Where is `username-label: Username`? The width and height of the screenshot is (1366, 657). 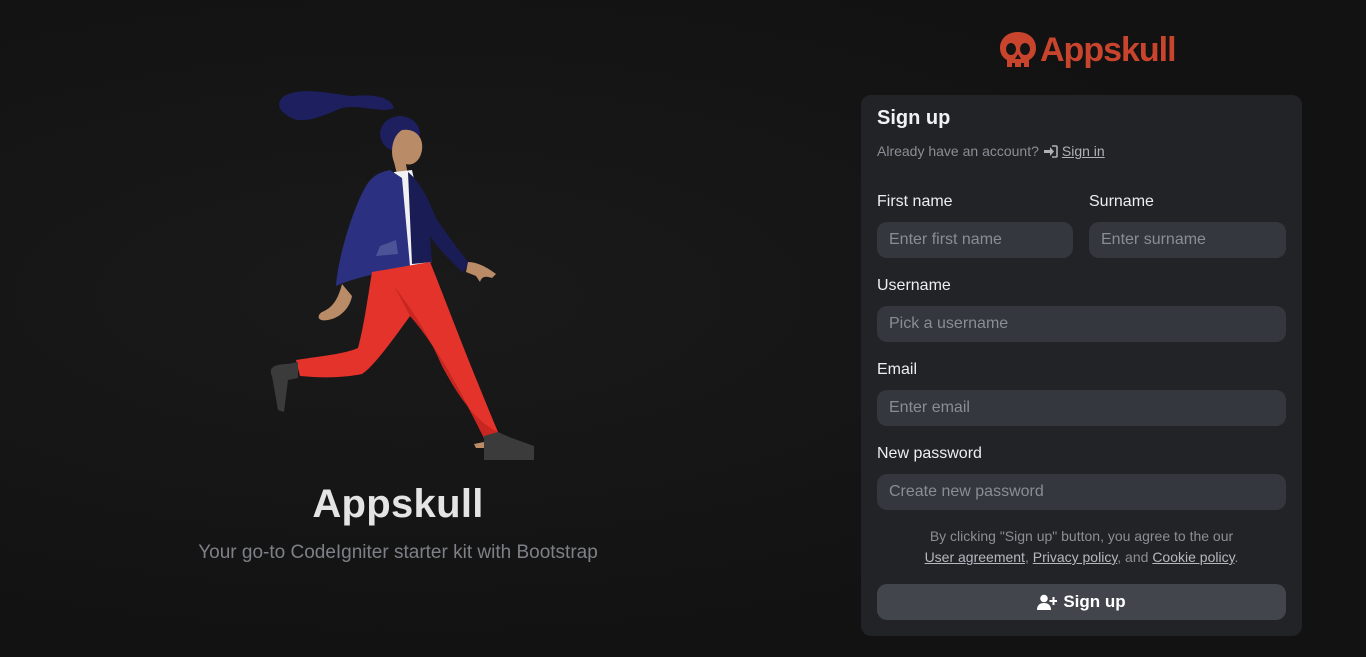
username-label: Username is located at coordinates (914, 285).